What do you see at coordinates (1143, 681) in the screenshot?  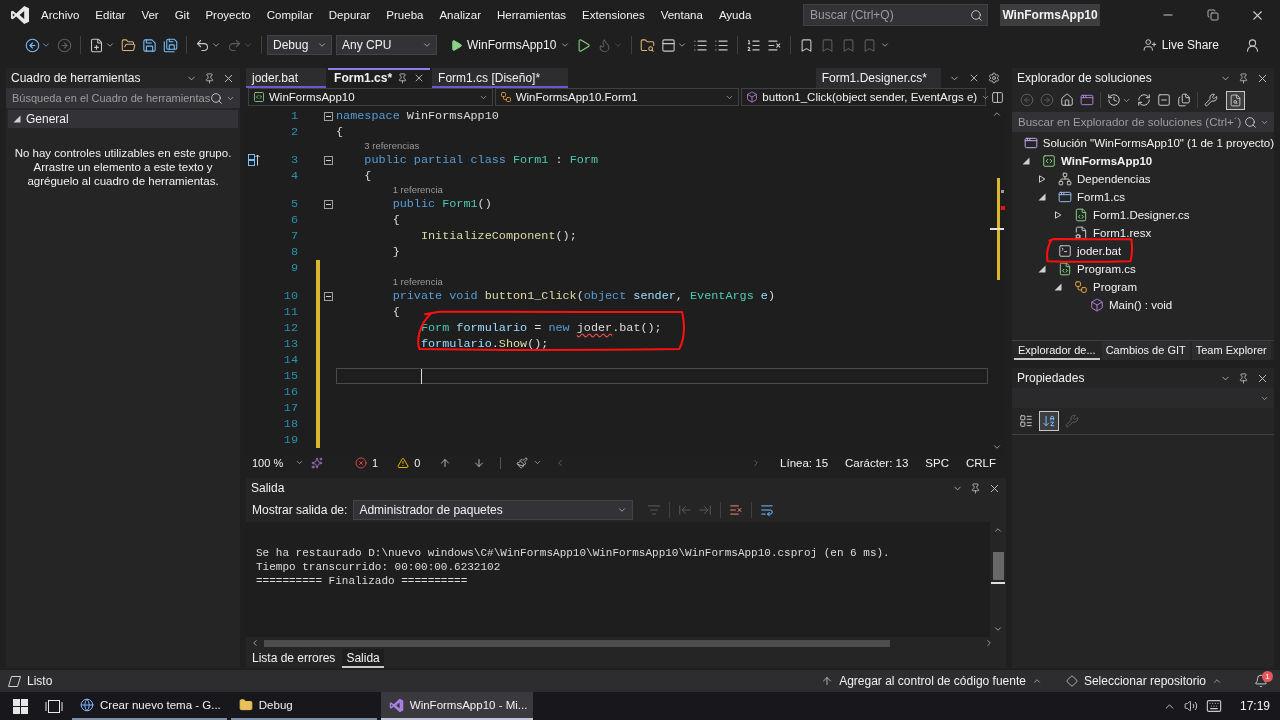 I see `select-repository-button: Seleccionar repositorio` at bounding box center [1143, 681].